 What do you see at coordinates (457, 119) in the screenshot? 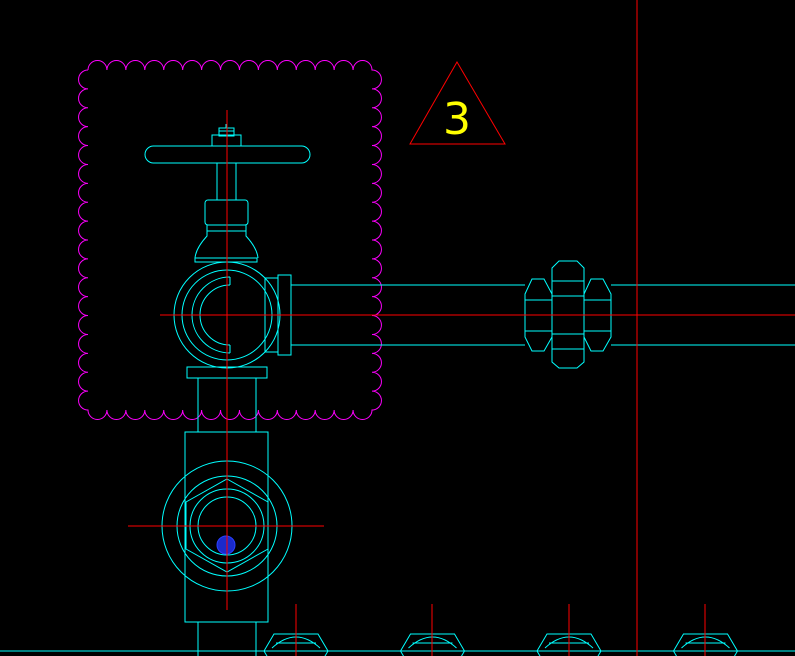
I see `revision-label: 3` at bounding box center [457, 119].